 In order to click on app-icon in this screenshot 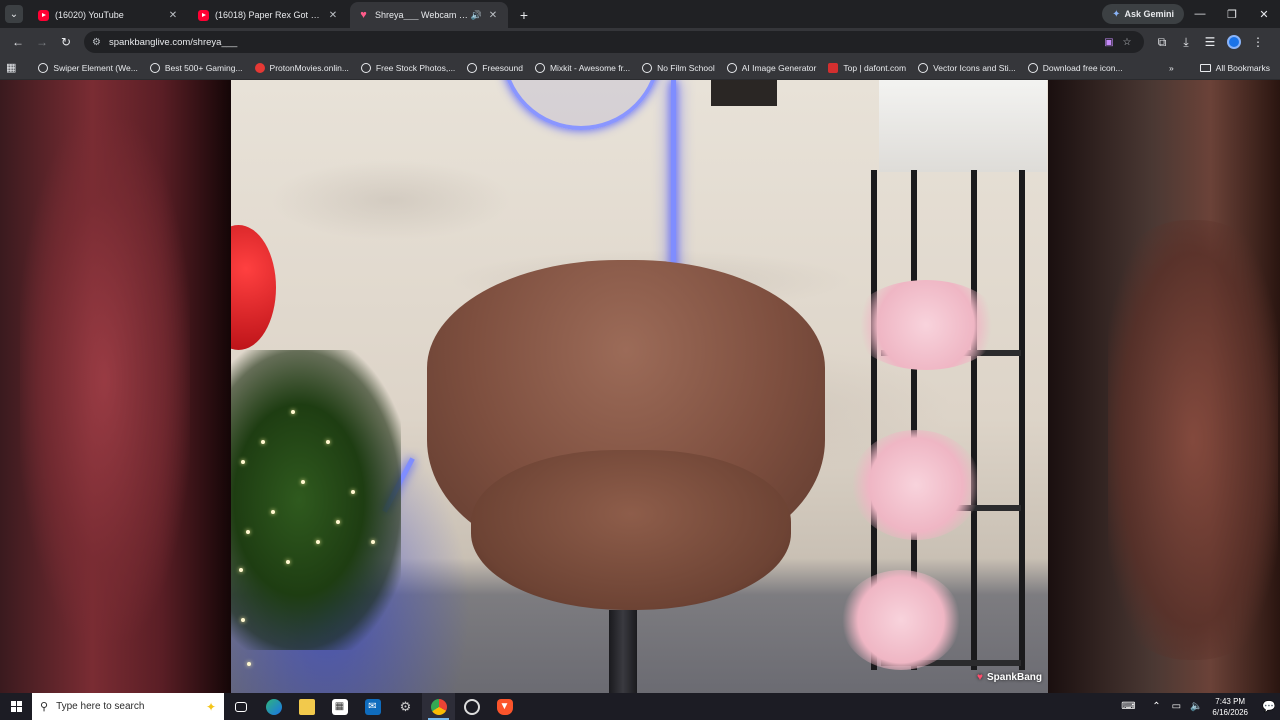, I will do `click(471, 706)`.